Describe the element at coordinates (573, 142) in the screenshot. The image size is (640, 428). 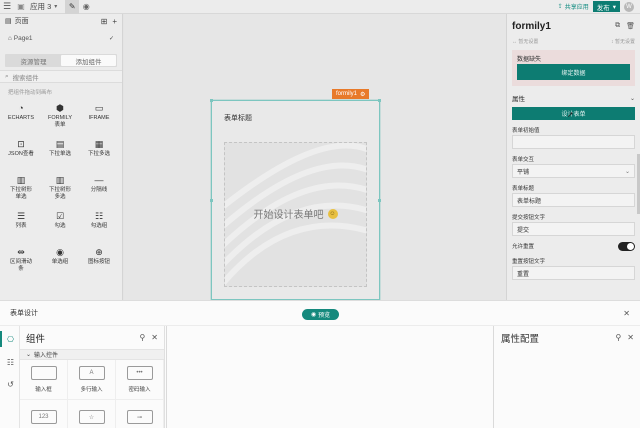
I see `field-input` at that location.